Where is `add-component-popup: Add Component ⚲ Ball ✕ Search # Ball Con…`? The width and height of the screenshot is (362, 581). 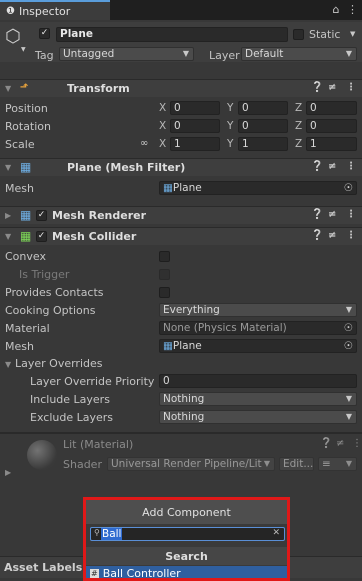
add-component-popup: Add Component ⚲ Ball ✕ Search # Ball Con… is located at coordinates (186, 539).